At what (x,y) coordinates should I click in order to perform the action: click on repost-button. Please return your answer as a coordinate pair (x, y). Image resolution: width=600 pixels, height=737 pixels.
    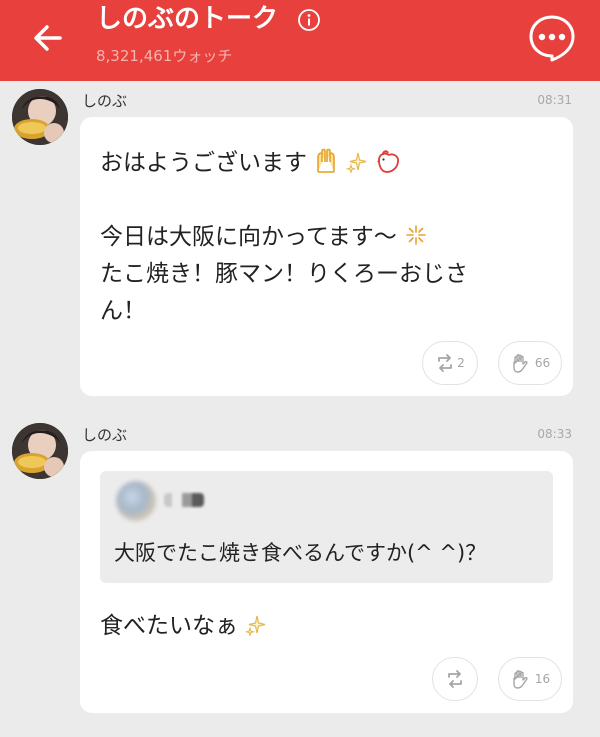
    Looking at the image, I should click on (455, 679).